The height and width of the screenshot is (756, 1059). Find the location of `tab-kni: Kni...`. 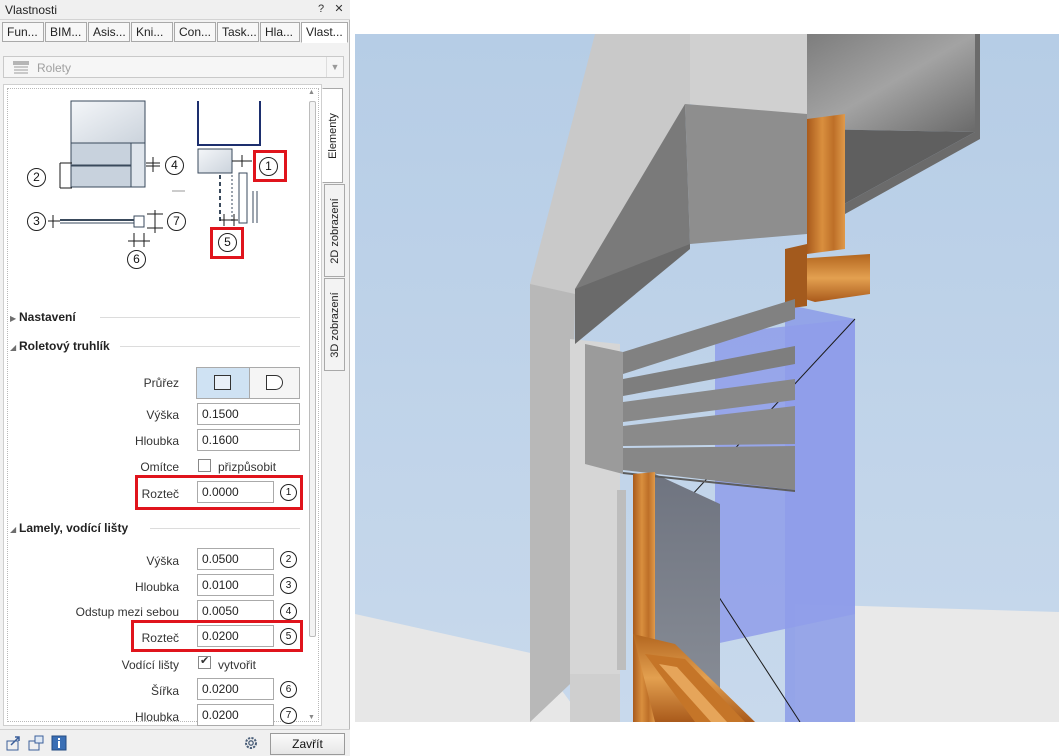

tab-kni: Kni... is located at coordinates (152, 32).